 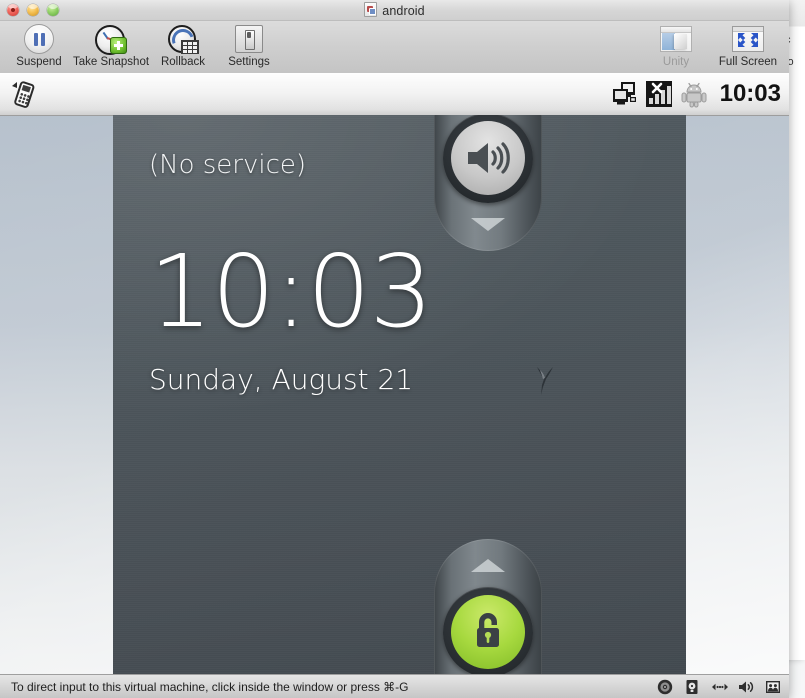 What do you see at coordinates (773, 687) in the screenshot?
I see `shared-folders-icon` at bounding box center [773, 687].